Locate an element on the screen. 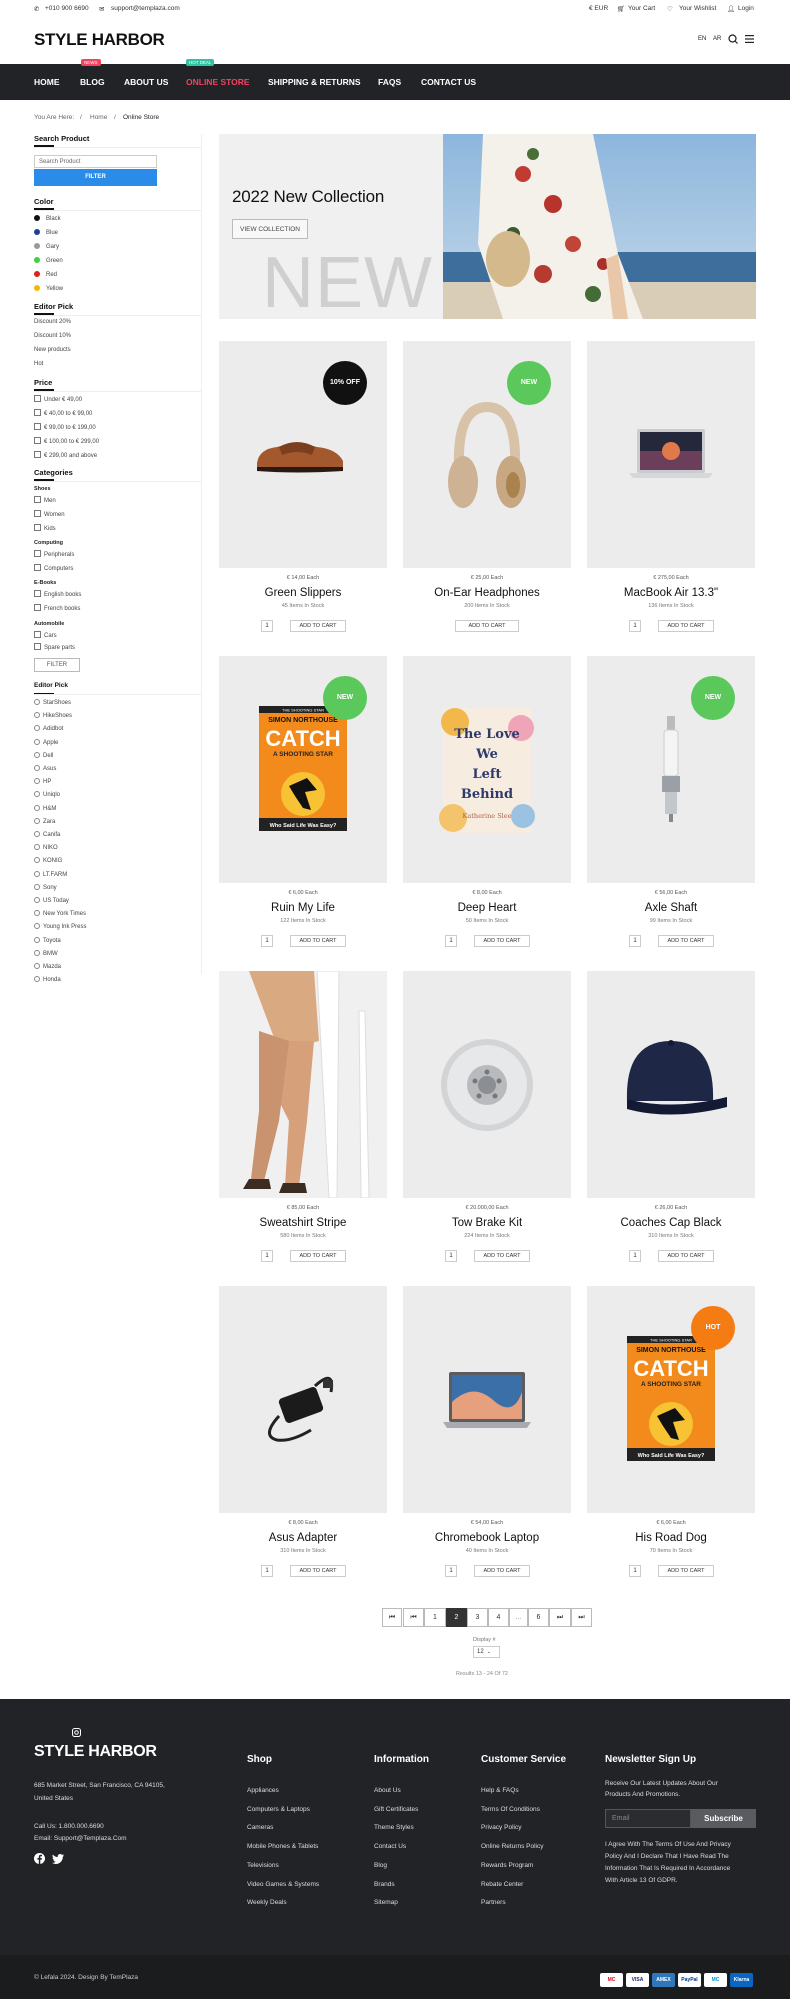 The width and height of the screenshot is (790, 1999). footer-link: Online Returns Policy is located at coordinates (512, 1846).